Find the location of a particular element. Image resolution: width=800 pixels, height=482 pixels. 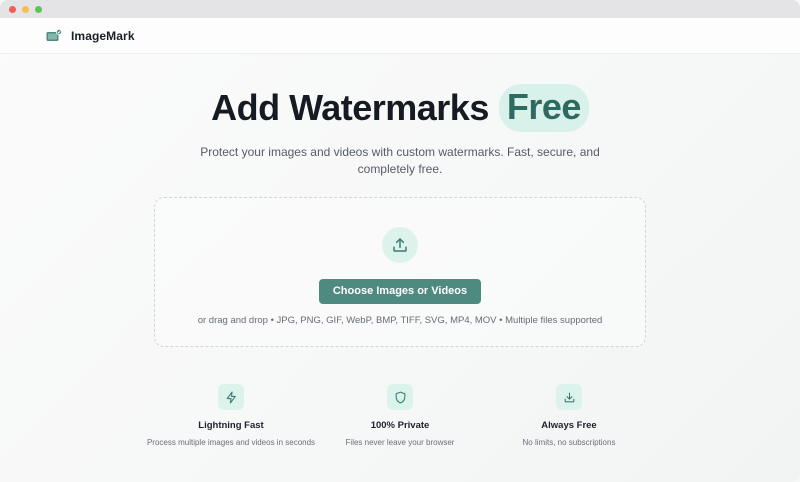

minimize-window-button is located at coordinates (25, 9).